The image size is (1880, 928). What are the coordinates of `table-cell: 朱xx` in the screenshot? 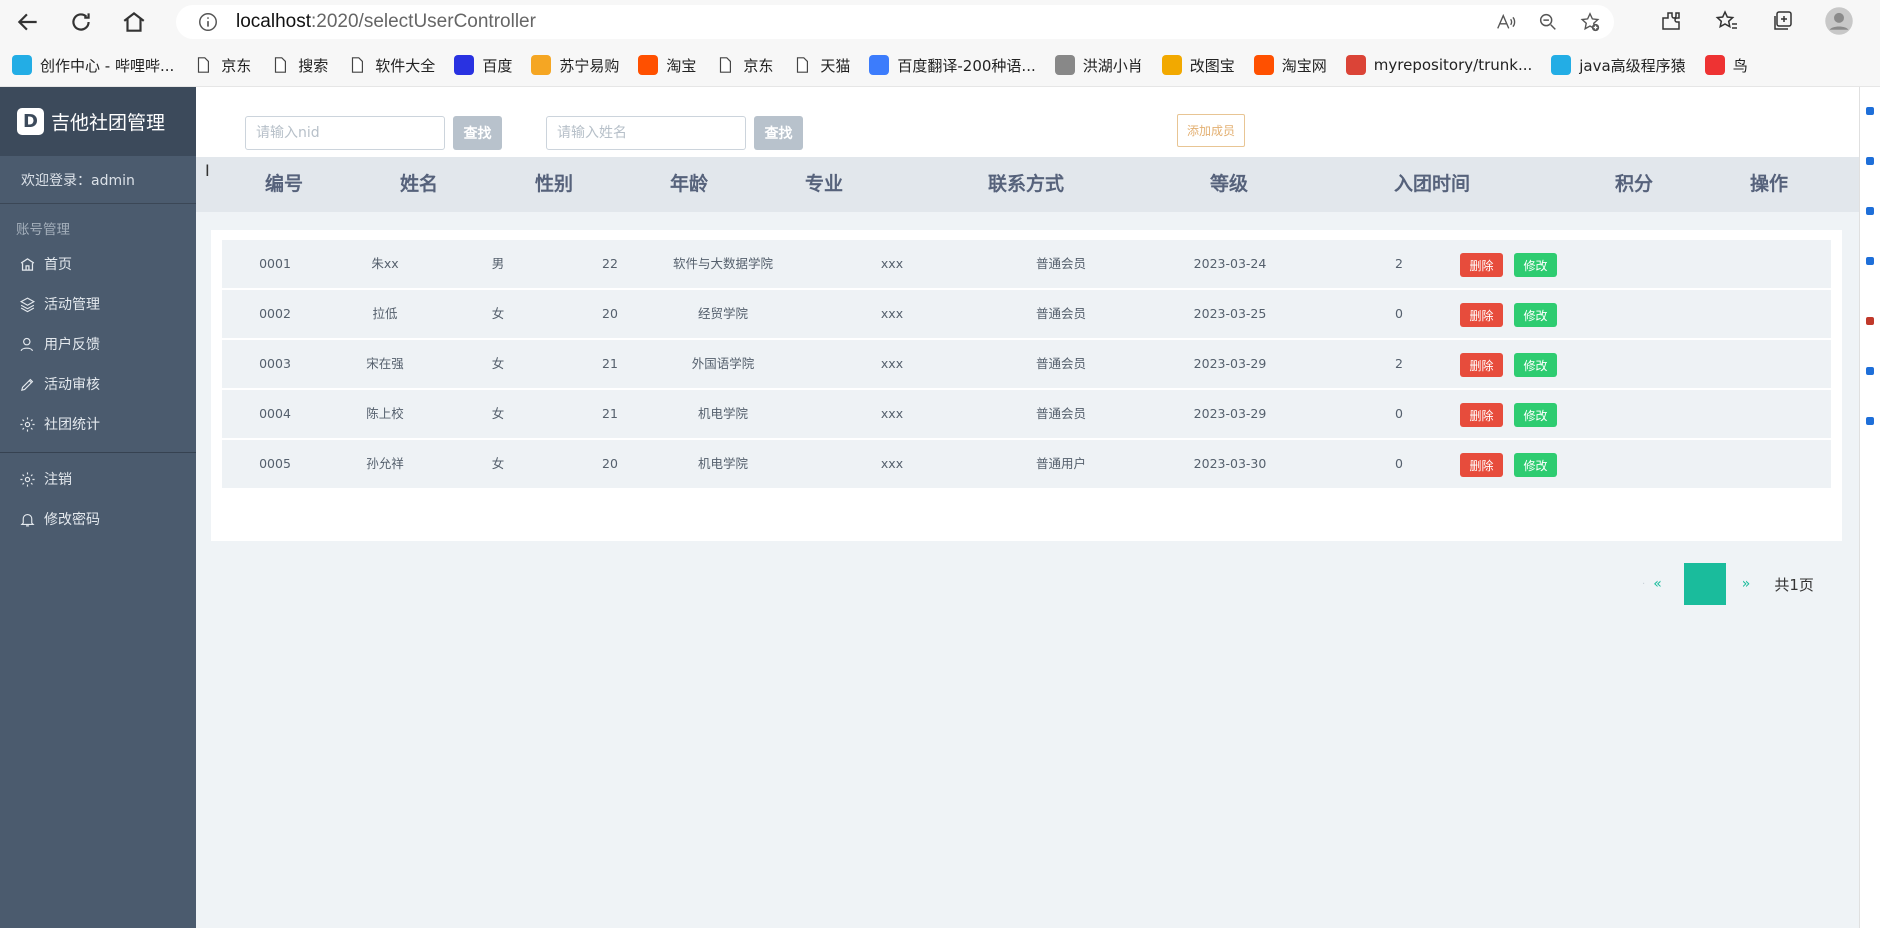 It's located at (385, 263).